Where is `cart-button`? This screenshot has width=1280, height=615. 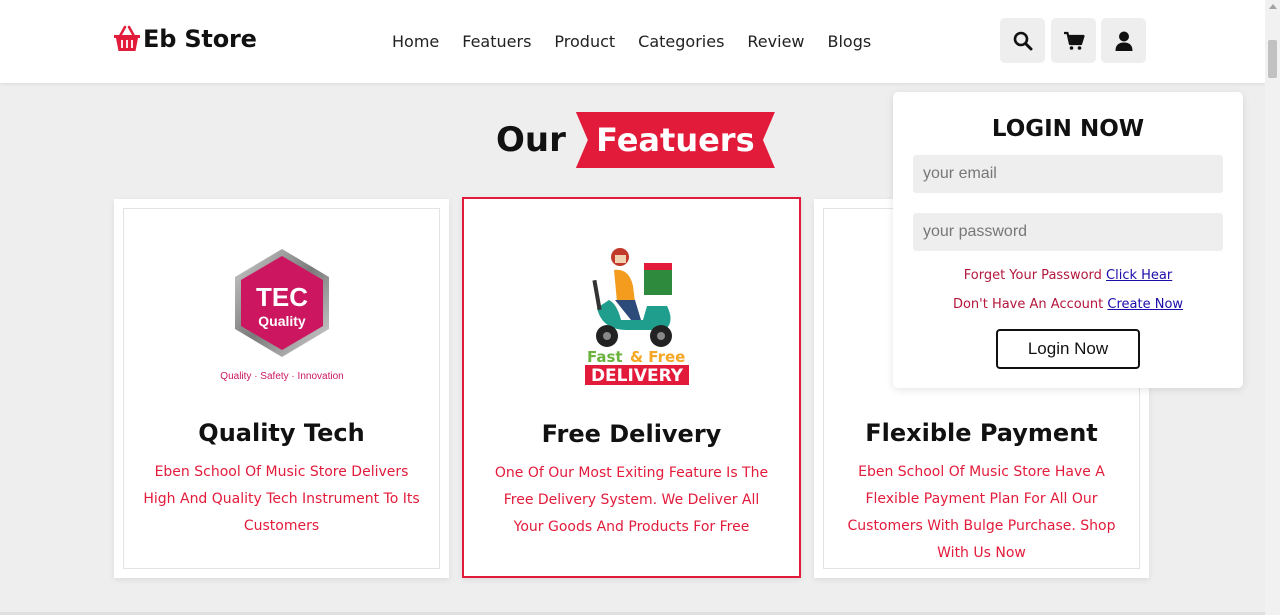 cart-button is located at coordinates (1073, 40).